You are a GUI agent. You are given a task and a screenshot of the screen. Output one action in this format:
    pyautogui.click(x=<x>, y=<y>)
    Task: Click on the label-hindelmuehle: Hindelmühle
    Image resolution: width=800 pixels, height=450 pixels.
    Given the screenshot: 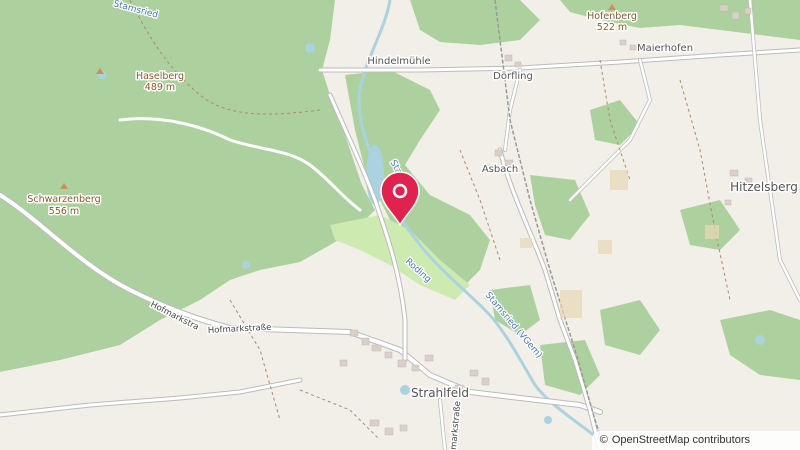 What is the action you would take?
    pyautogui.click(x=398, y=61)
    